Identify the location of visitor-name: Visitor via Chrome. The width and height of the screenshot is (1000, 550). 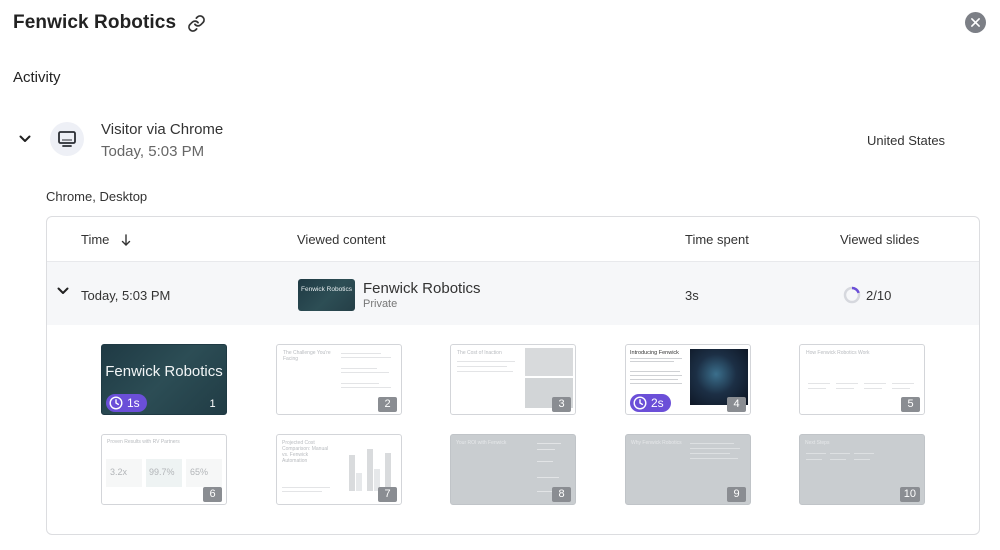
(162, 129).